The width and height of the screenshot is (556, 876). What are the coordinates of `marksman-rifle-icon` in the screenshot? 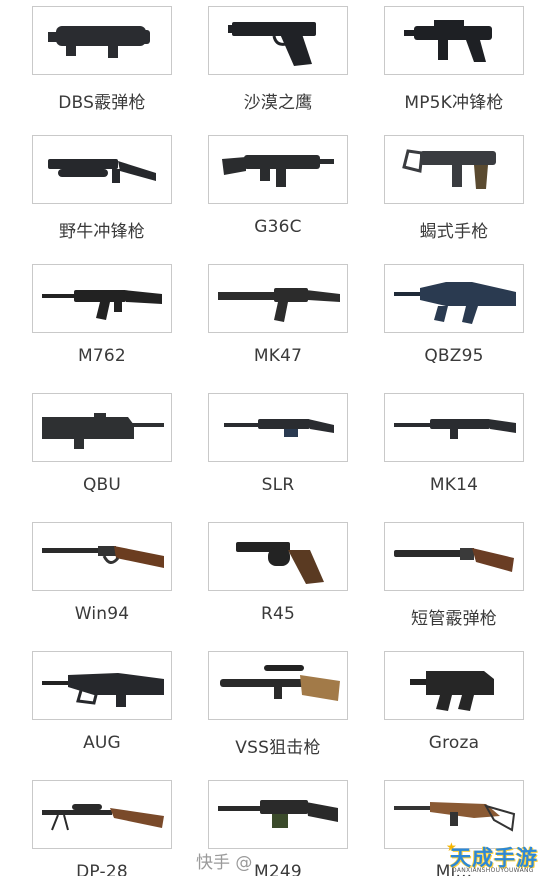 It's located at (455, 428).